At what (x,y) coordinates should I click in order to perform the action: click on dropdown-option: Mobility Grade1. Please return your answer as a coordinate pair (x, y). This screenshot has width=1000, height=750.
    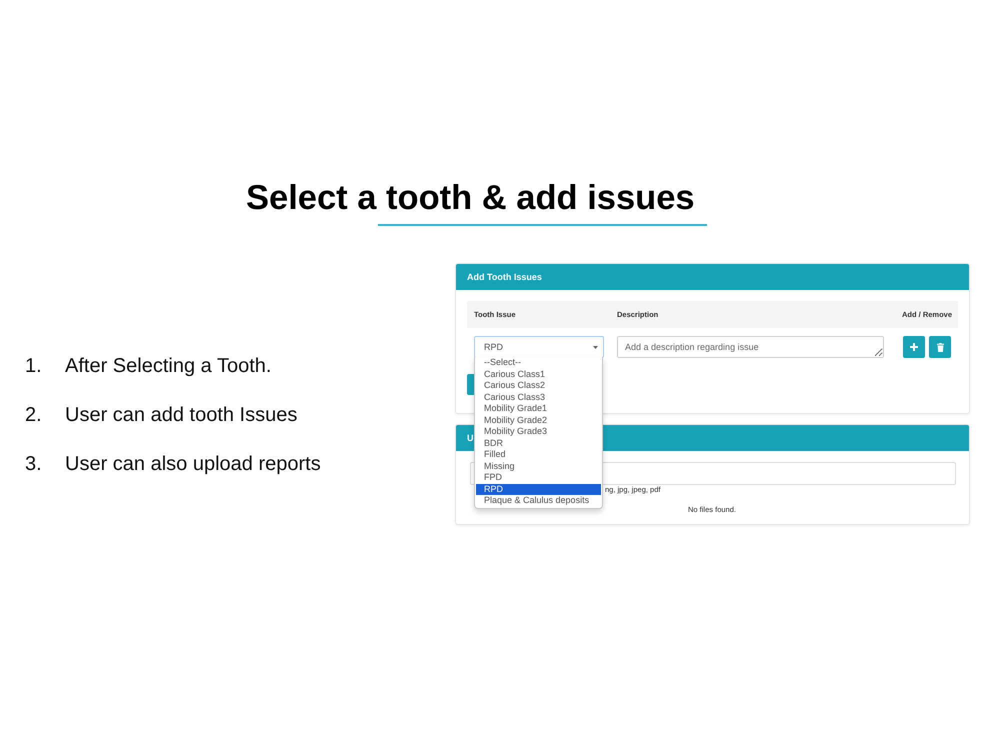
    Looking at the image, I should click on (538, 408).